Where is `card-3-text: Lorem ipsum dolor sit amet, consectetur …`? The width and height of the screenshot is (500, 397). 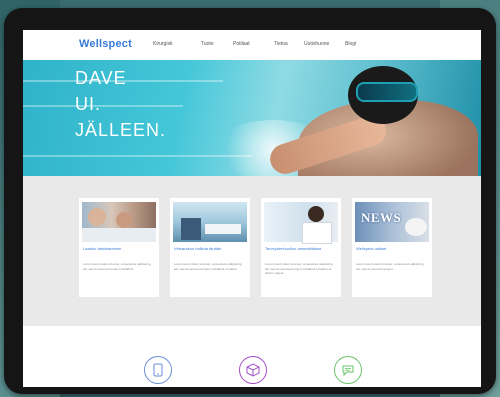 card-3-text: Lorem ipsum dolor sit amet, consectetur … is located at coordinates (299, 268).